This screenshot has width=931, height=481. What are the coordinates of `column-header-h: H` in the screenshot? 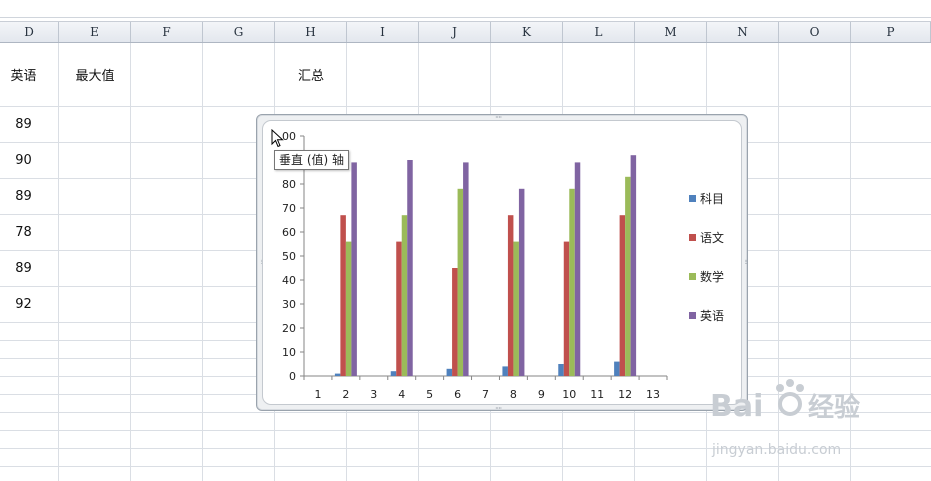 It's located at (311, 32).